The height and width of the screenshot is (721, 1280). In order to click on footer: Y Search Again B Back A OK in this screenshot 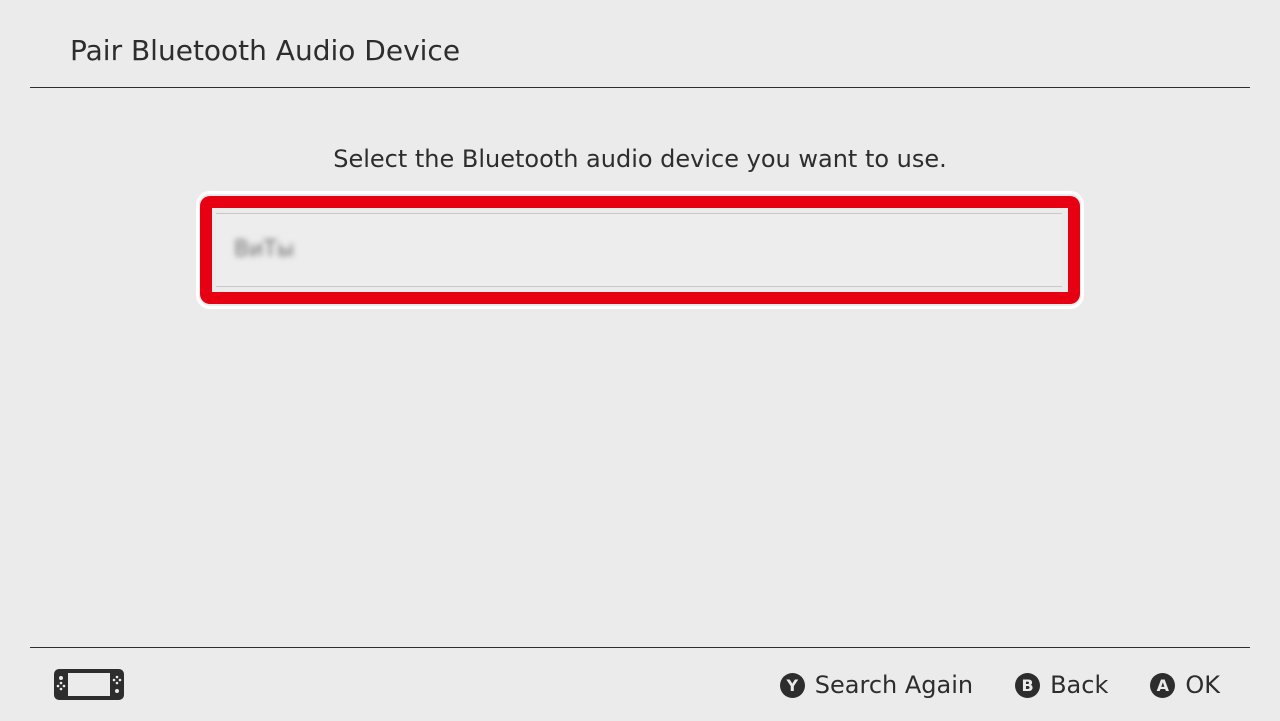, I will do `click(640, 684)`.